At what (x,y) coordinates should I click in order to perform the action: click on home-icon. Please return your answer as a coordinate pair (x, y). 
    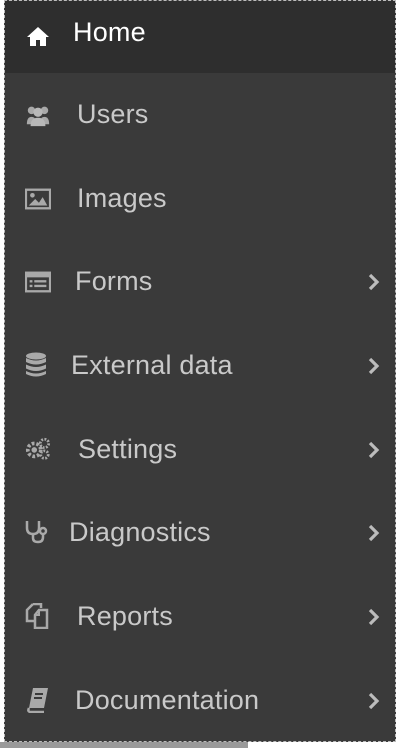
    Looking at the image, I should click on (38, 36).